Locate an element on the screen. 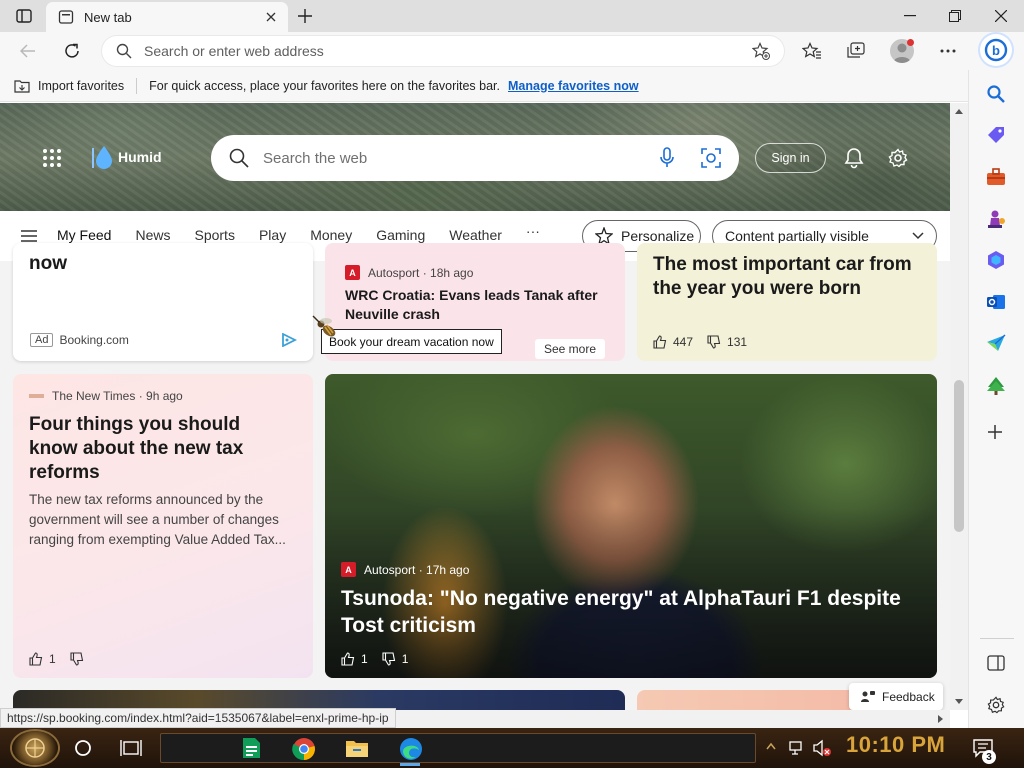 Image resolution: width=1024 pixels, height=768 pixels. tax-source: The New Times · 9h ago is located at coordinates (117, 396).